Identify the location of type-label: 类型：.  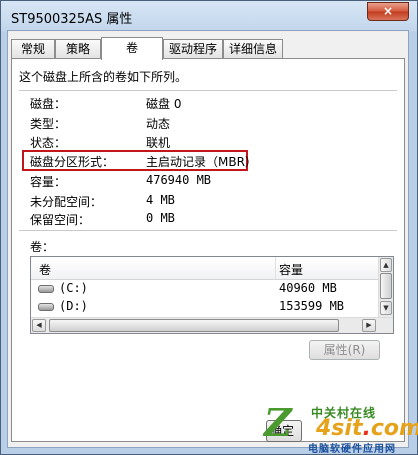
(48, 124).